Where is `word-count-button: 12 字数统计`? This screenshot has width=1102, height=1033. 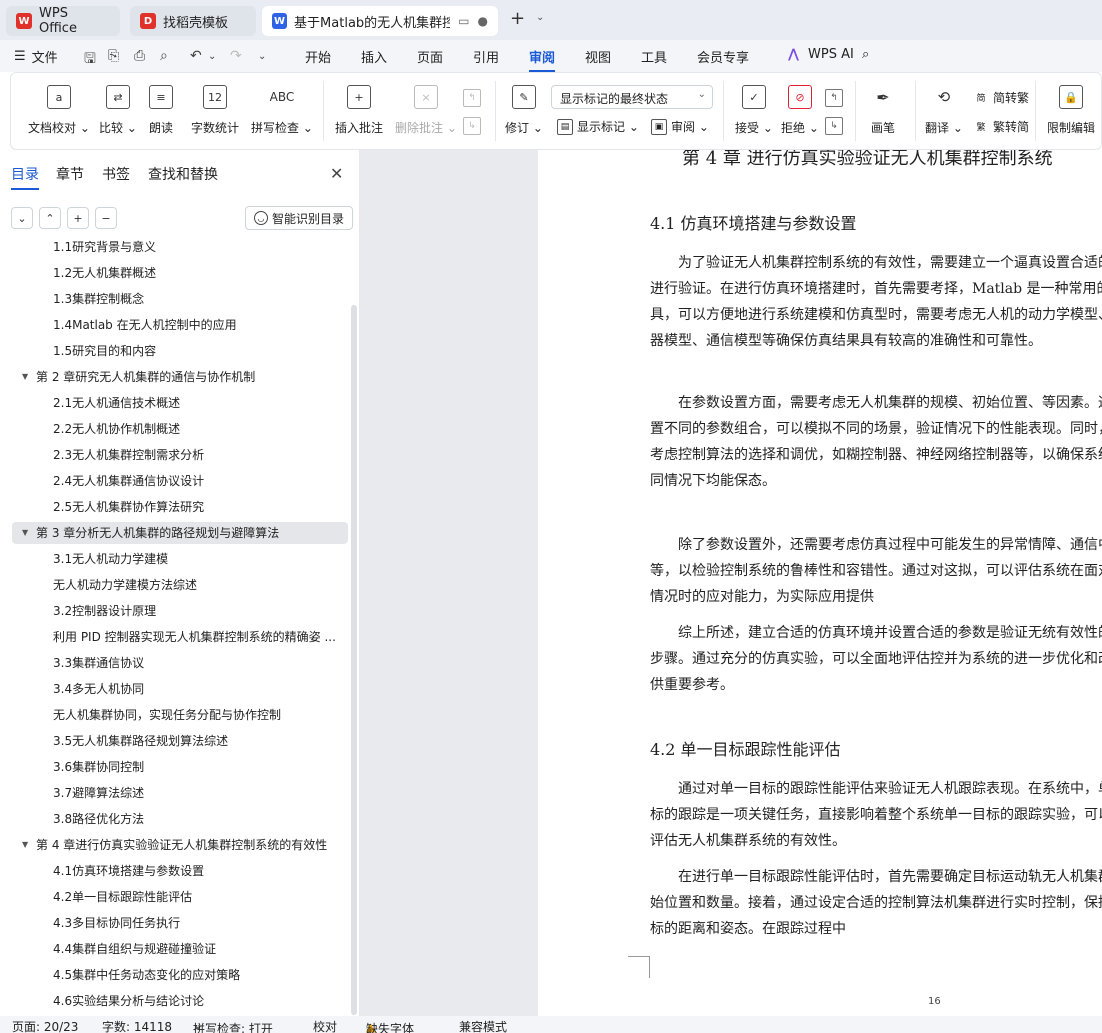 word-count-button: 12 字数统计 is located at coordinates (215, 110).